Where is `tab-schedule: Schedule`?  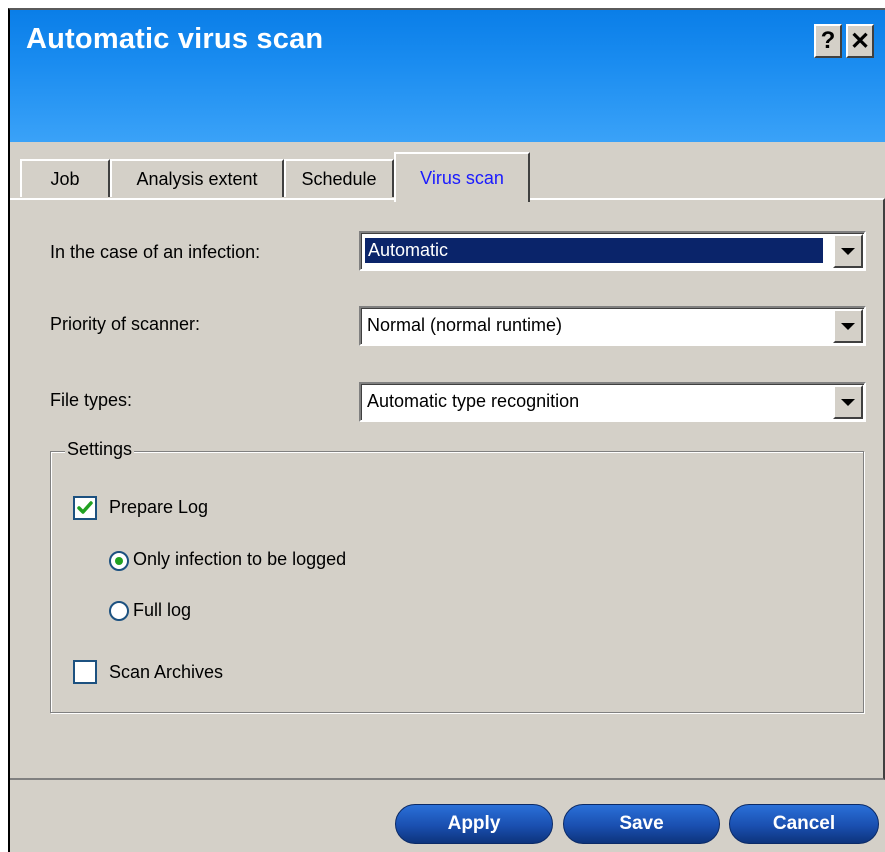 tab-schedule: Schedule is located at coordinates (339, 178).